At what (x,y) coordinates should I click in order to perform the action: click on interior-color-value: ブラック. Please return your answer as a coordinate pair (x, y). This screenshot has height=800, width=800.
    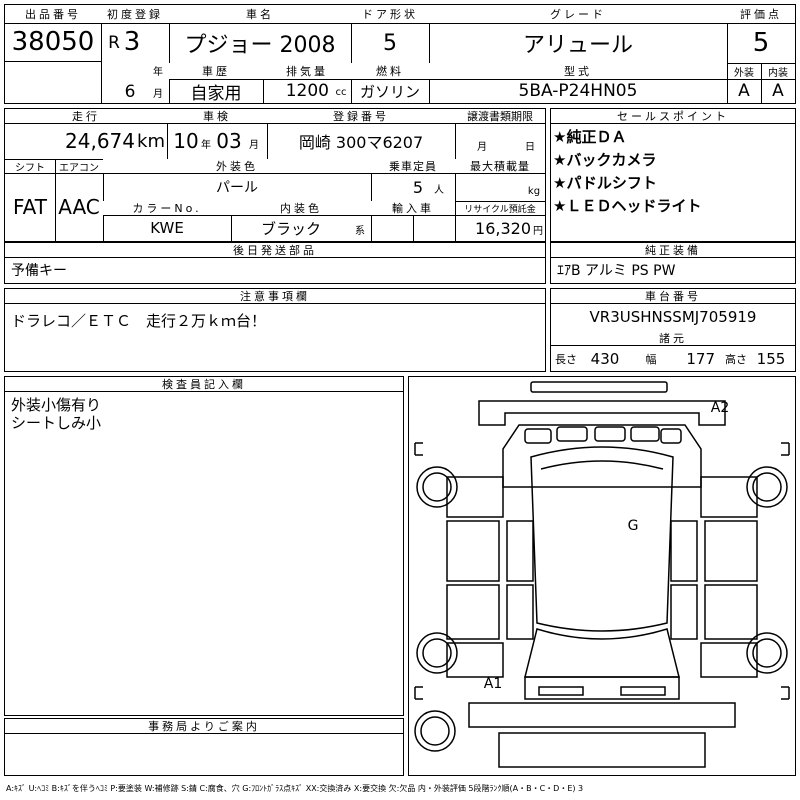
    Looking at the image, I should click on (290, 228).